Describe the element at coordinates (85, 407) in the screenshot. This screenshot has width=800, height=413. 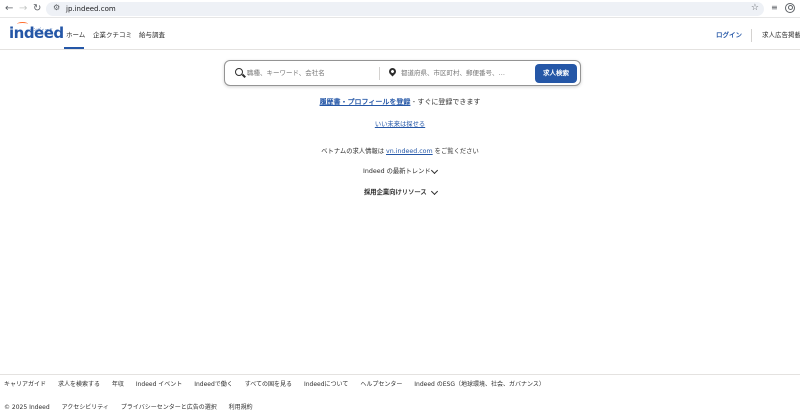
I see `footer-link-accessibility: アクセシビリティ` at that location.